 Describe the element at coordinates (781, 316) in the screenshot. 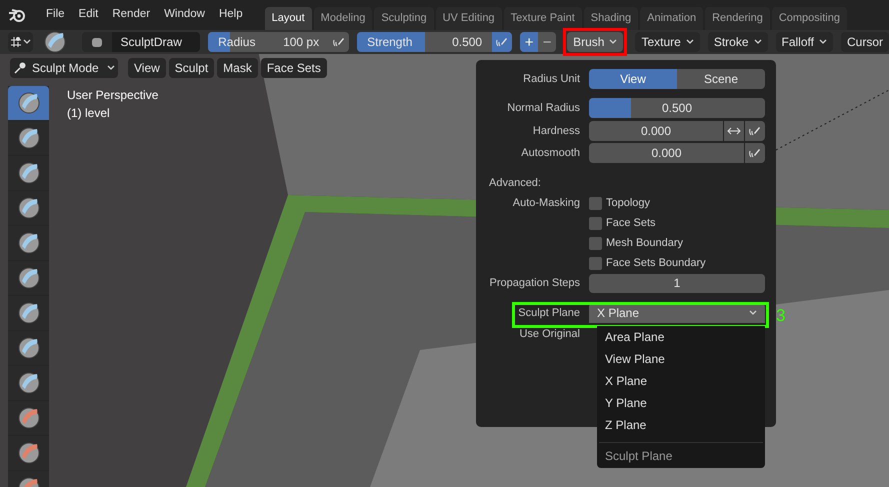

I see `step-number: 3` at that location.